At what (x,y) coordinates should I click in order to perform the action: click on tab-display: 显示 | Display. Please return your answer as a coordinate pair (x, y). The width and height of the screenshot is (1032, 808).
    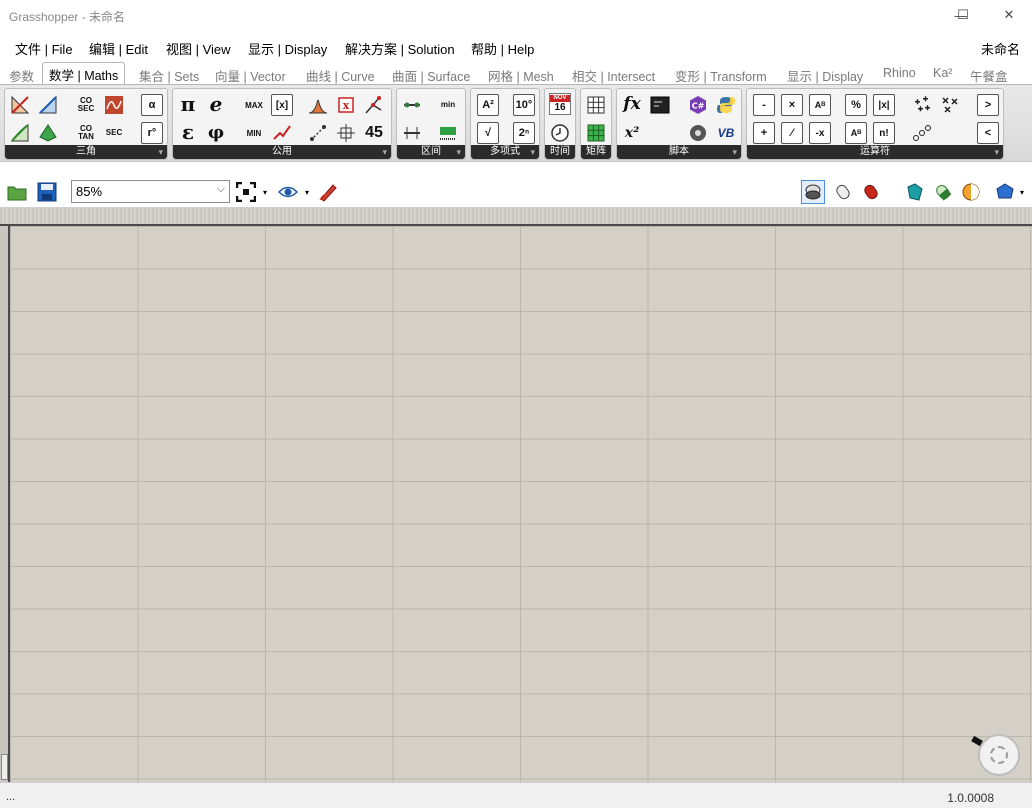
    Looking at the image, I should click on (825, 75).